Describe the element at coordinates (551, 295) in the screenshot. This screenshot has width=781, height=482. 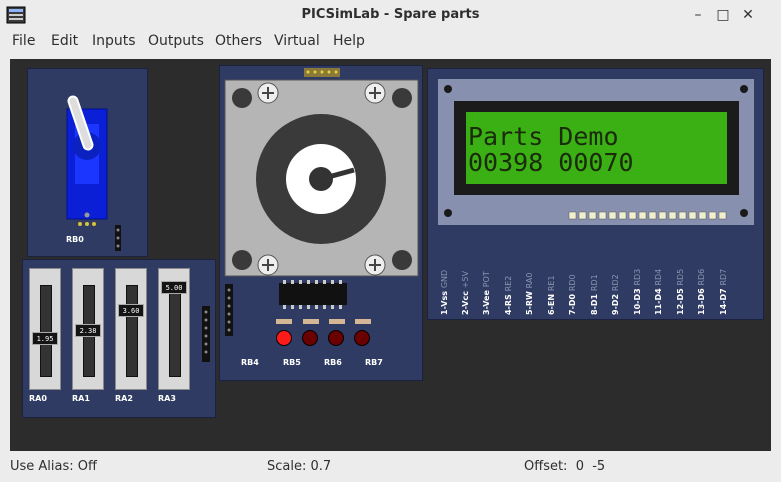
I see `lcd-pin-6: 6-EN RE1` at that location.